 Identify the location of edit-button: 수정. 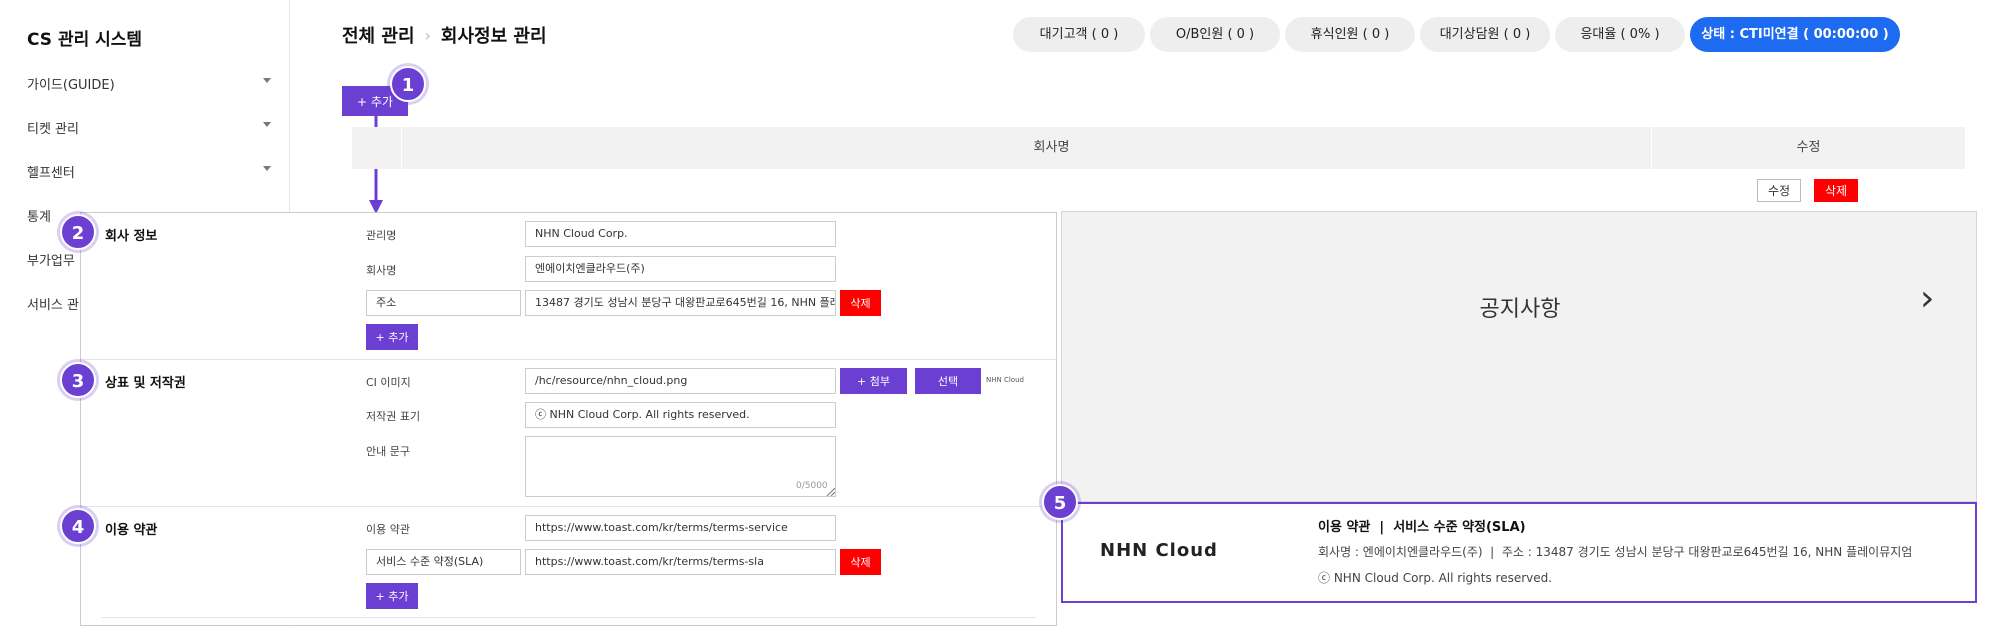
(1779, 190).